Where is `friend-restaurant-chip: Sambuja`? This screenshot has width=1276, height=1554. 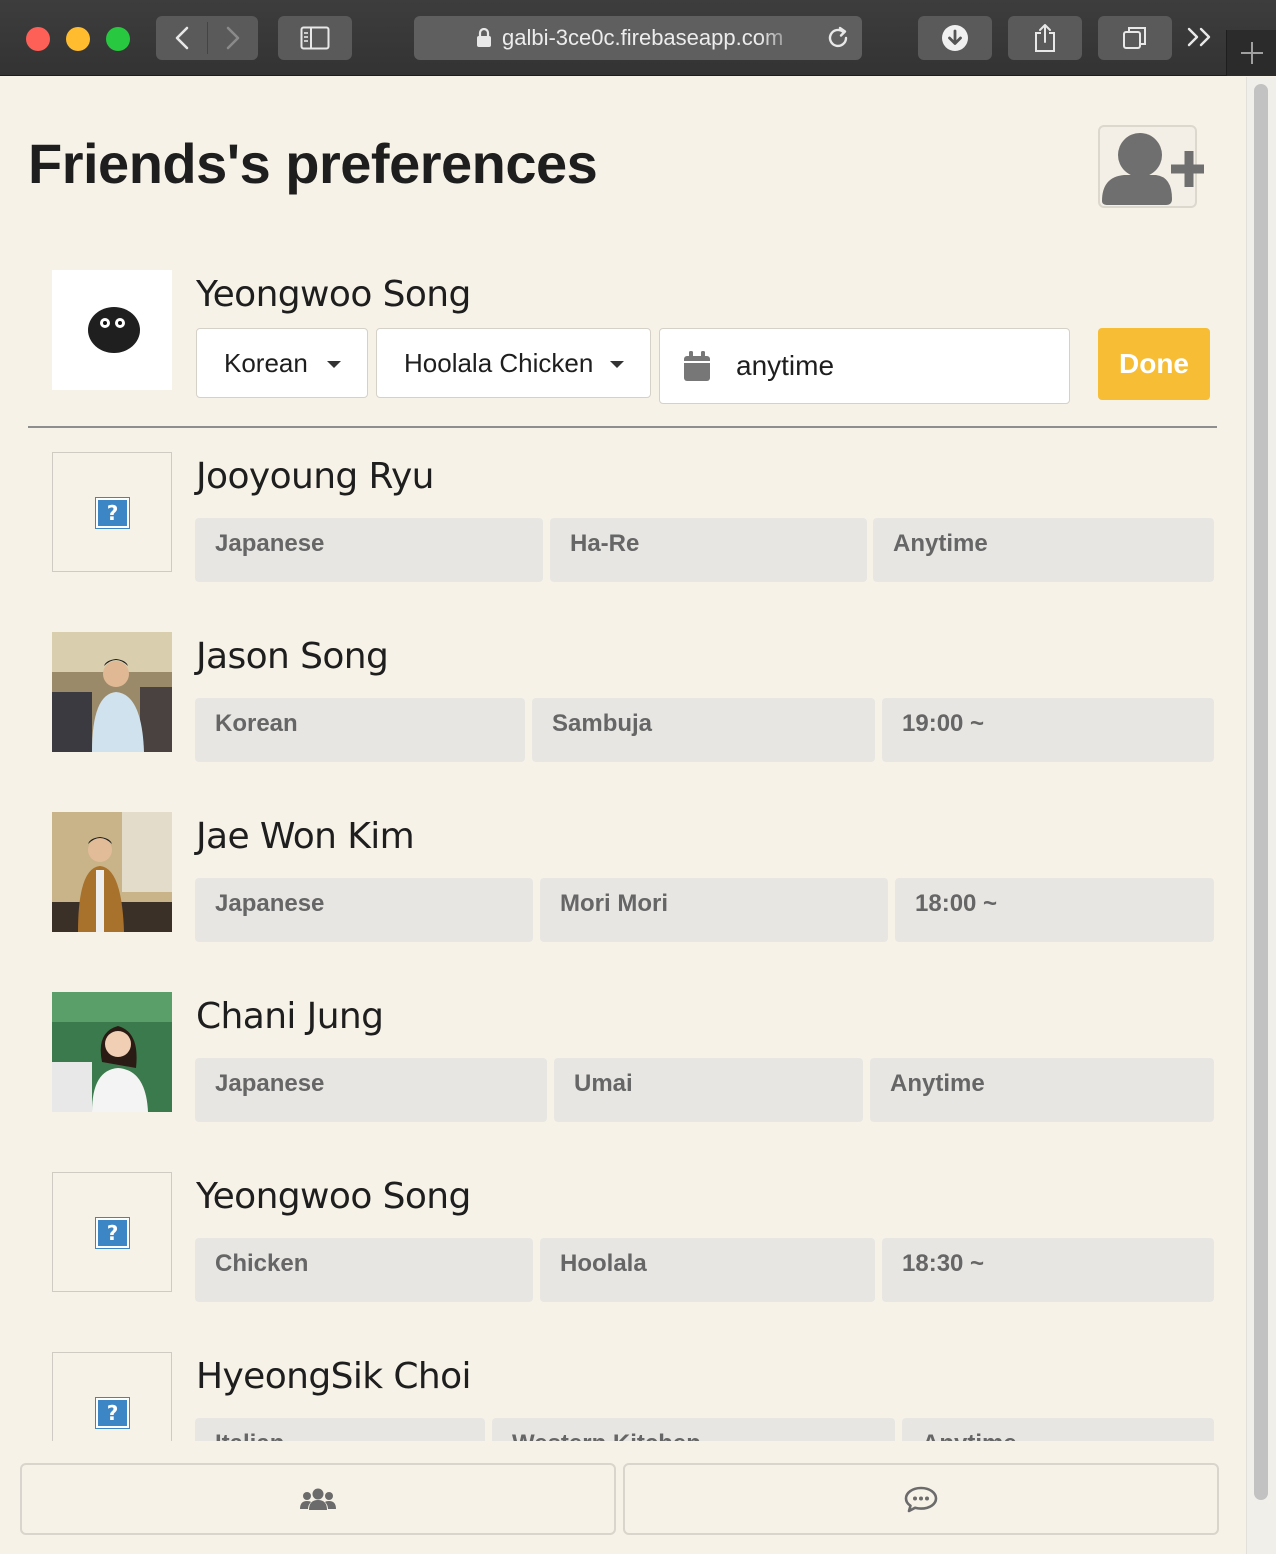
friend-restaurant-chip: Sambuja is located at coordinates (703, 730).